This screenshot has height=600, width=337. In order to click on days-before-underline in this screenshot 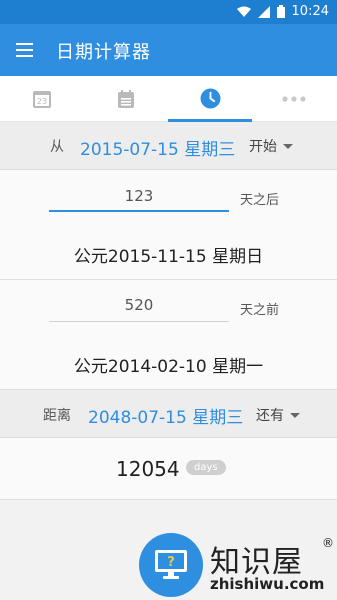, I will do `click(139, 321)`.